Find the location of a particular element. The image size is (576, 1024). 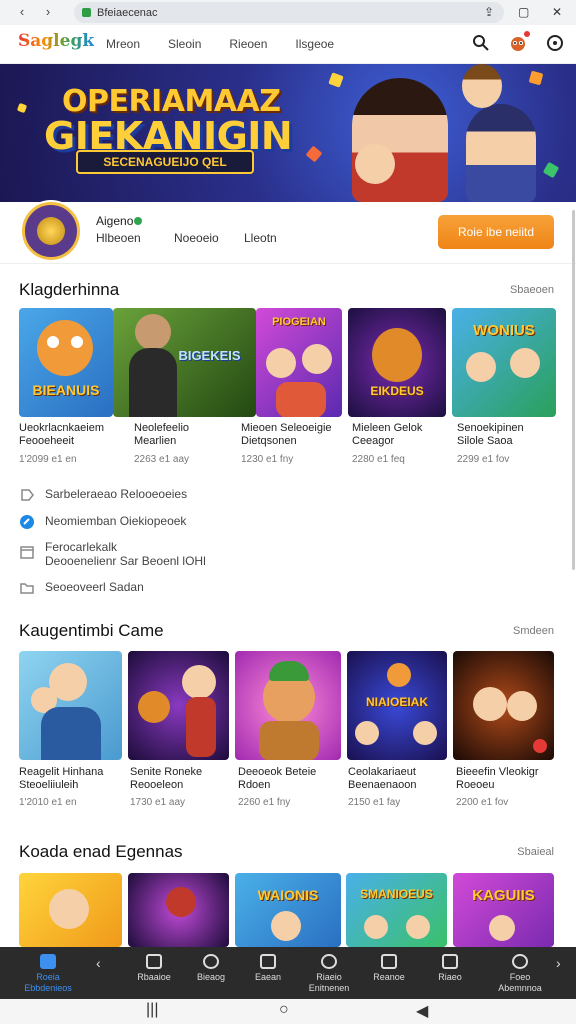

card-meta: 1730 e1 aay is located at coordinates (158, 802).